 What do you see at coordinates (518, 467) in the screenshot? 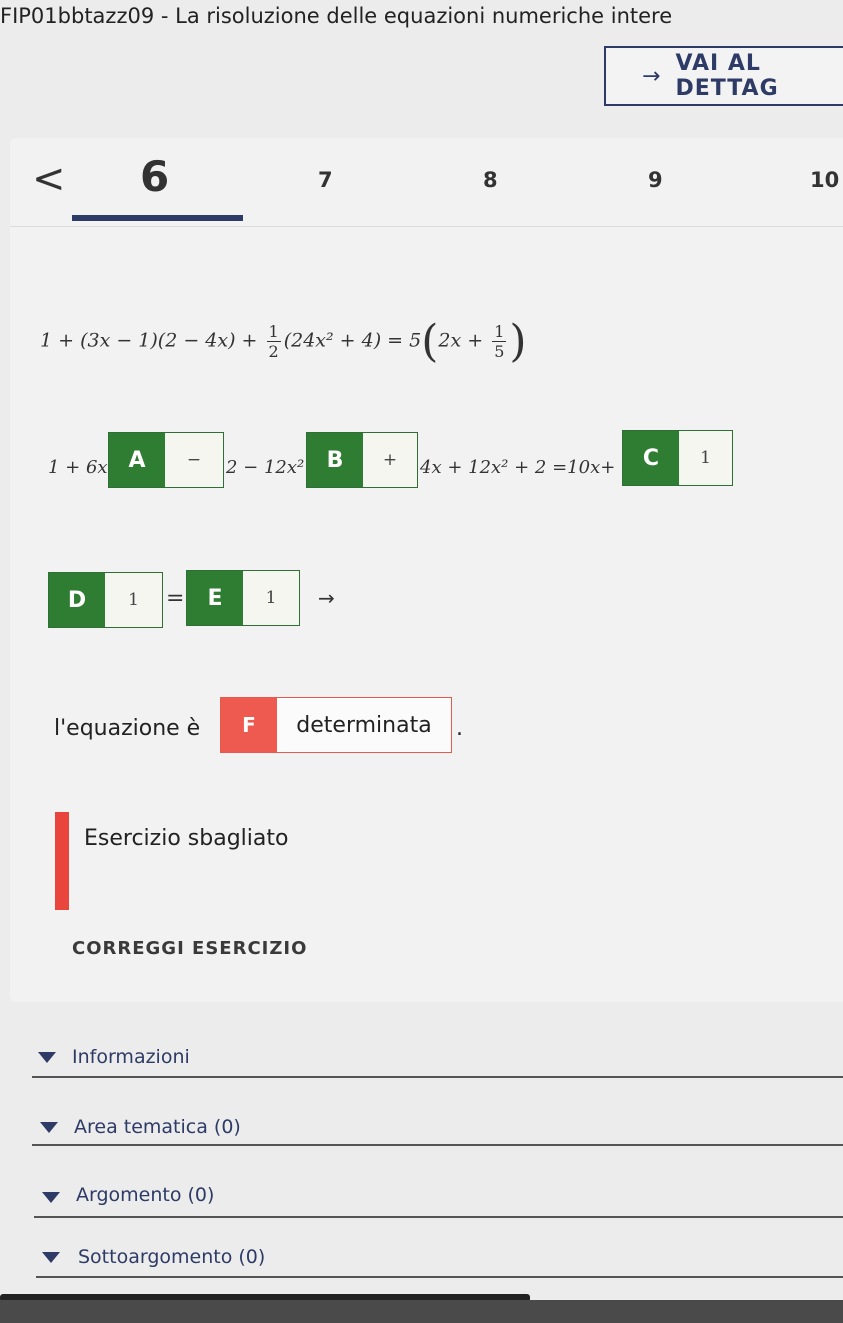
I see `row1-text-3: 4x + 12x² + 2 =10x+` at bounding box center [518, 467].